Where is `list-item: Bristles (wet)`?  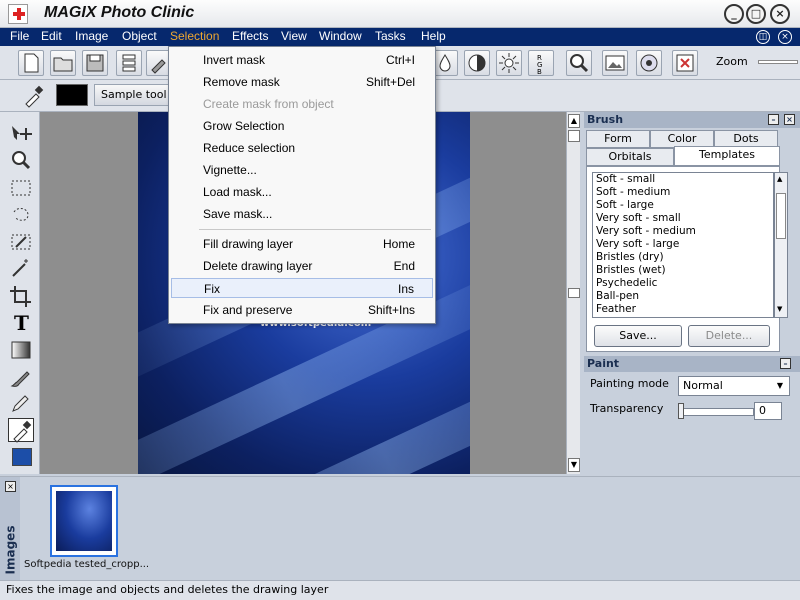
list-item: Bristles (wet) is located at coordinates (683, 270).